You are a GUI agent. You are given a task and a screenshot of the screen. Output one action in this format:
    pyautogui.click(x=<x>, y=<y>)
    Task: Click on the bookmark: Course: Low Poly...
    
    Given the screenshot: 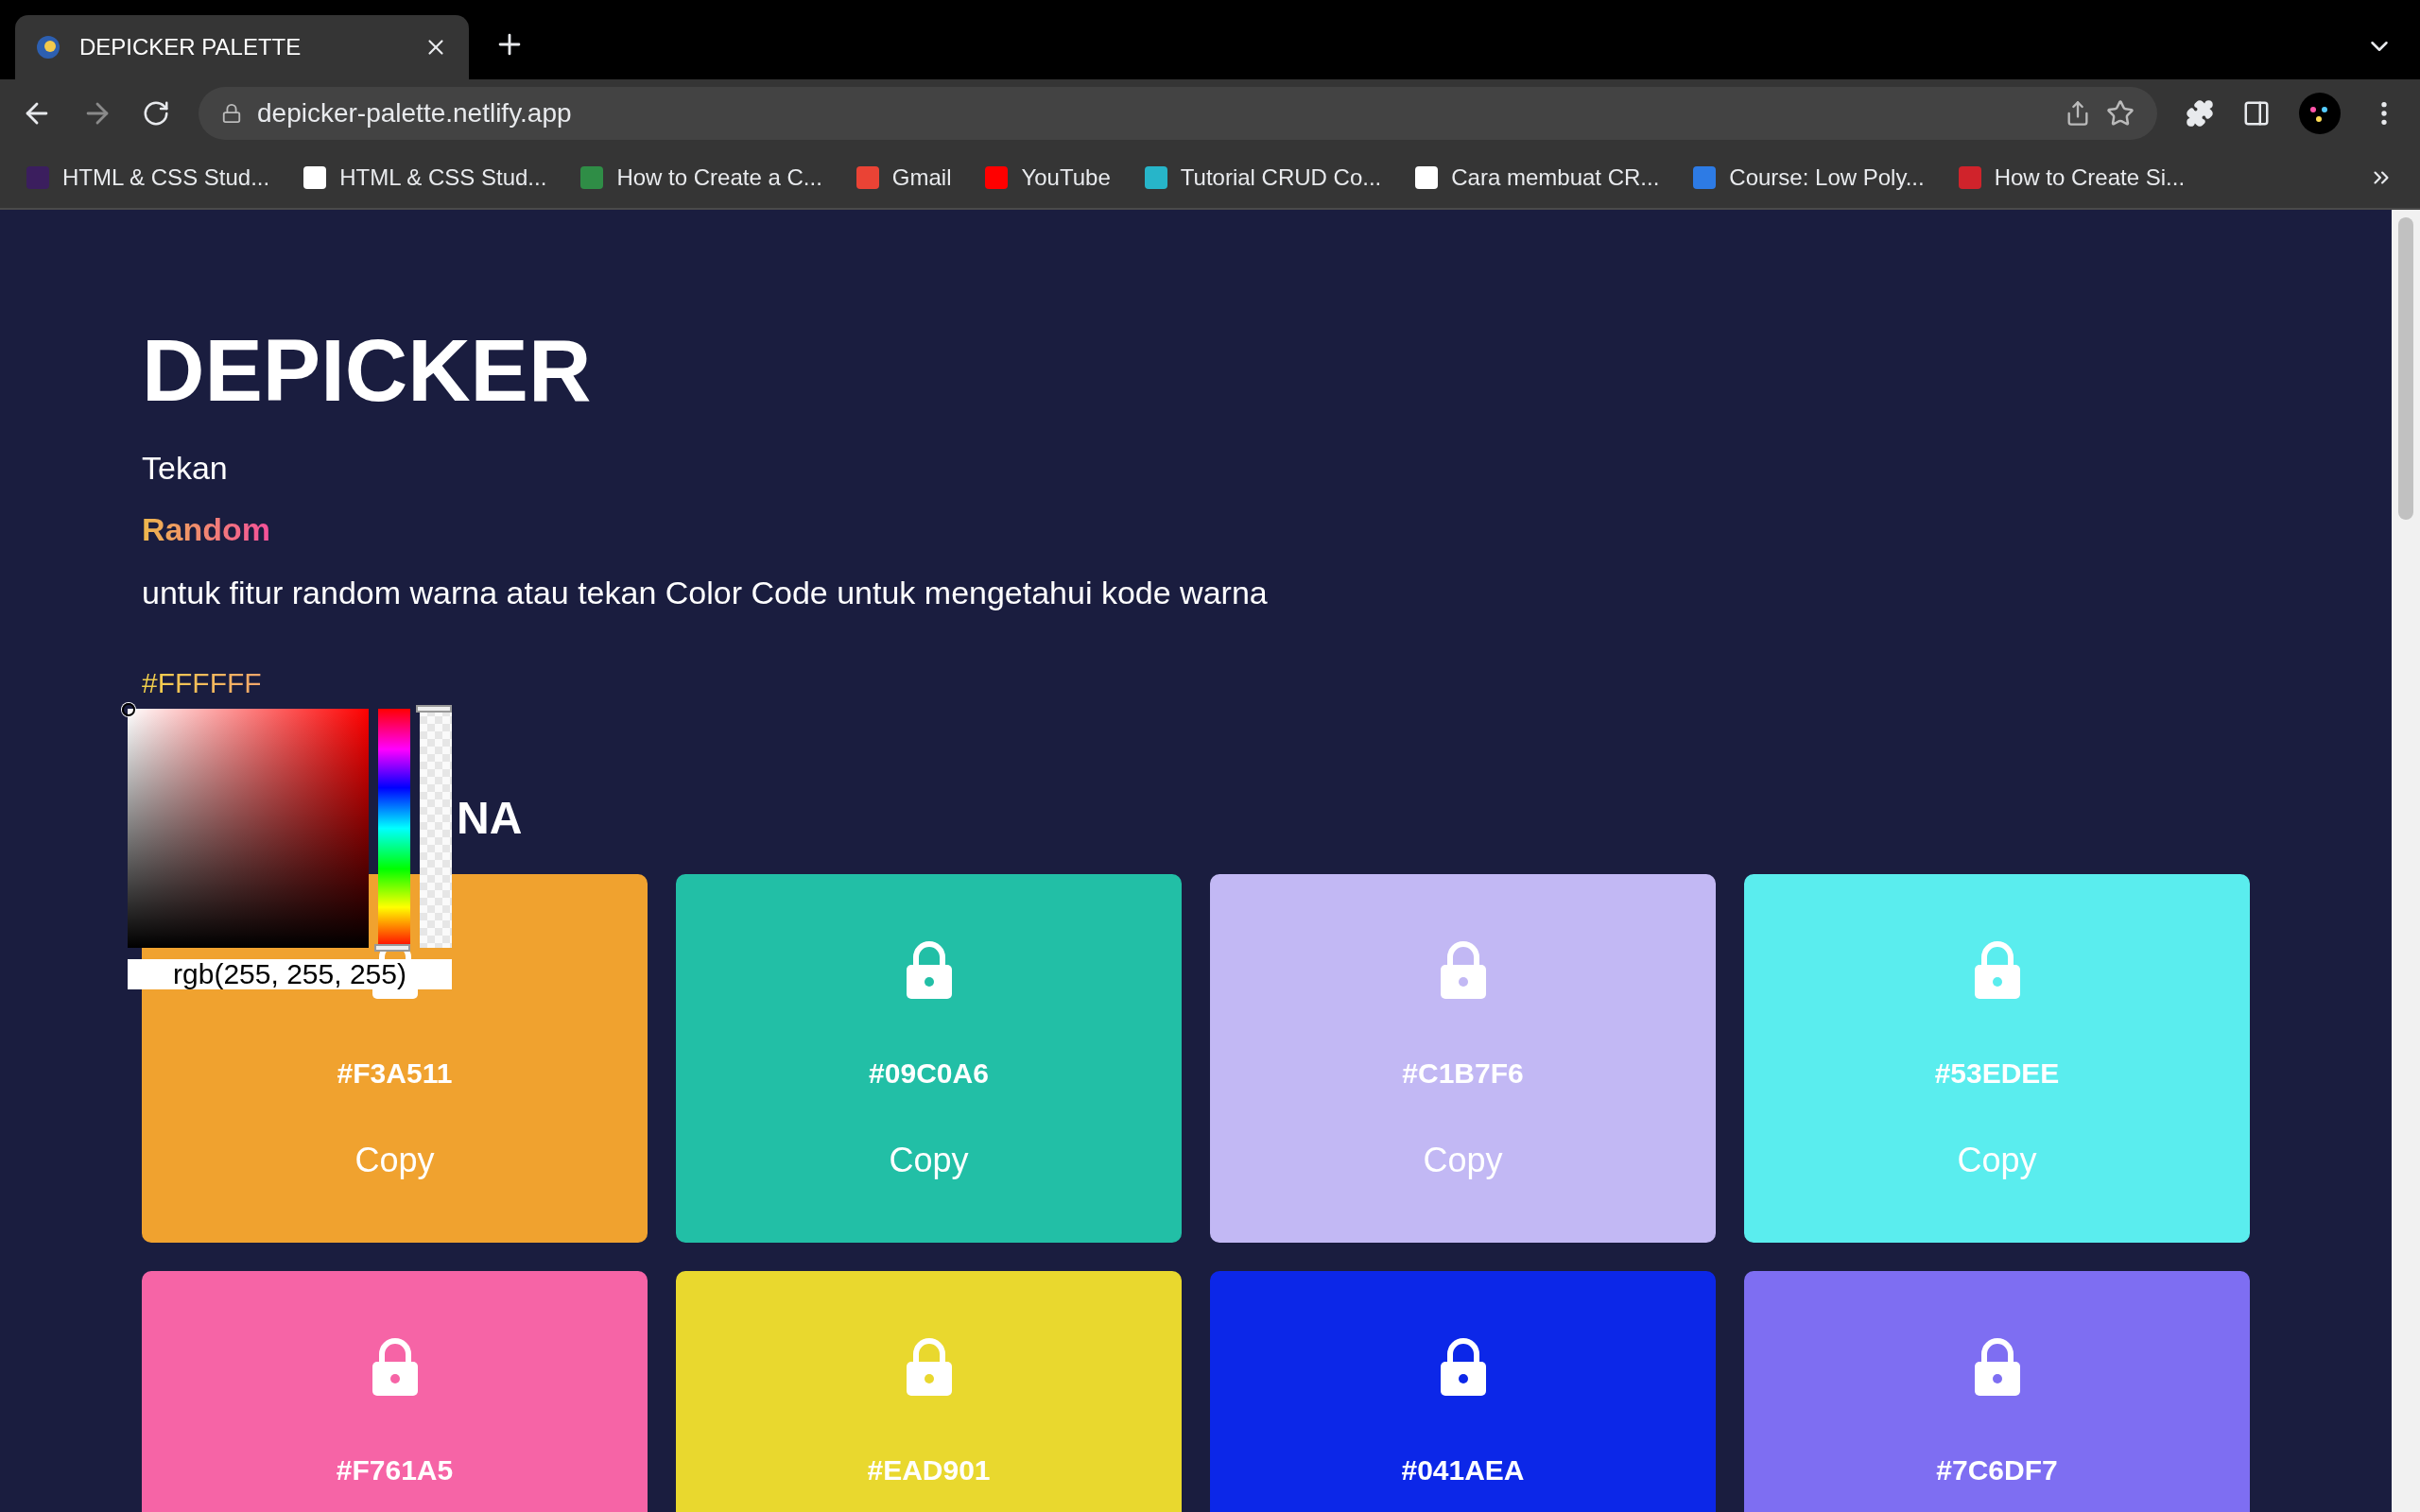 What is the action you would take?
    pyautogui.click(x=1809, y=177)
    